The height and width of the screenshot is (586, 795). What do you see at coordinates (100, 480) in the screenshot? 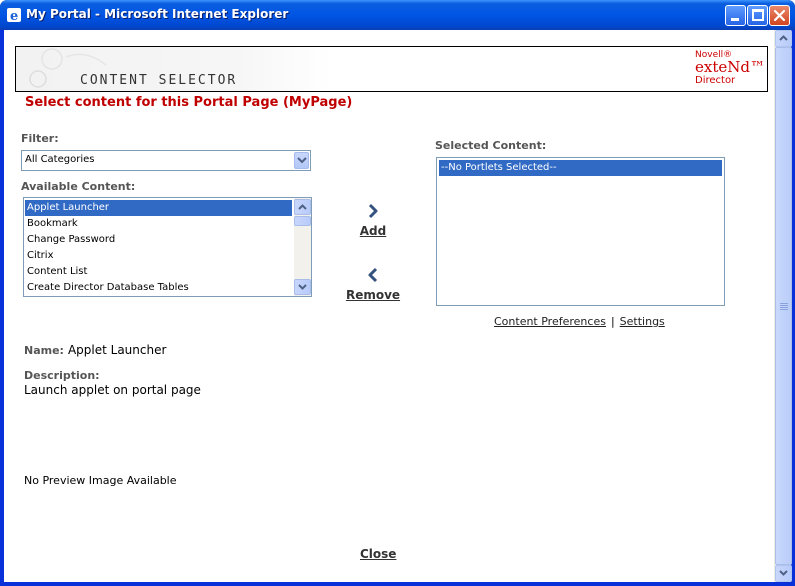
I see `preview-placeholder: No Preview Image Available` at bounding box center [100, 480].